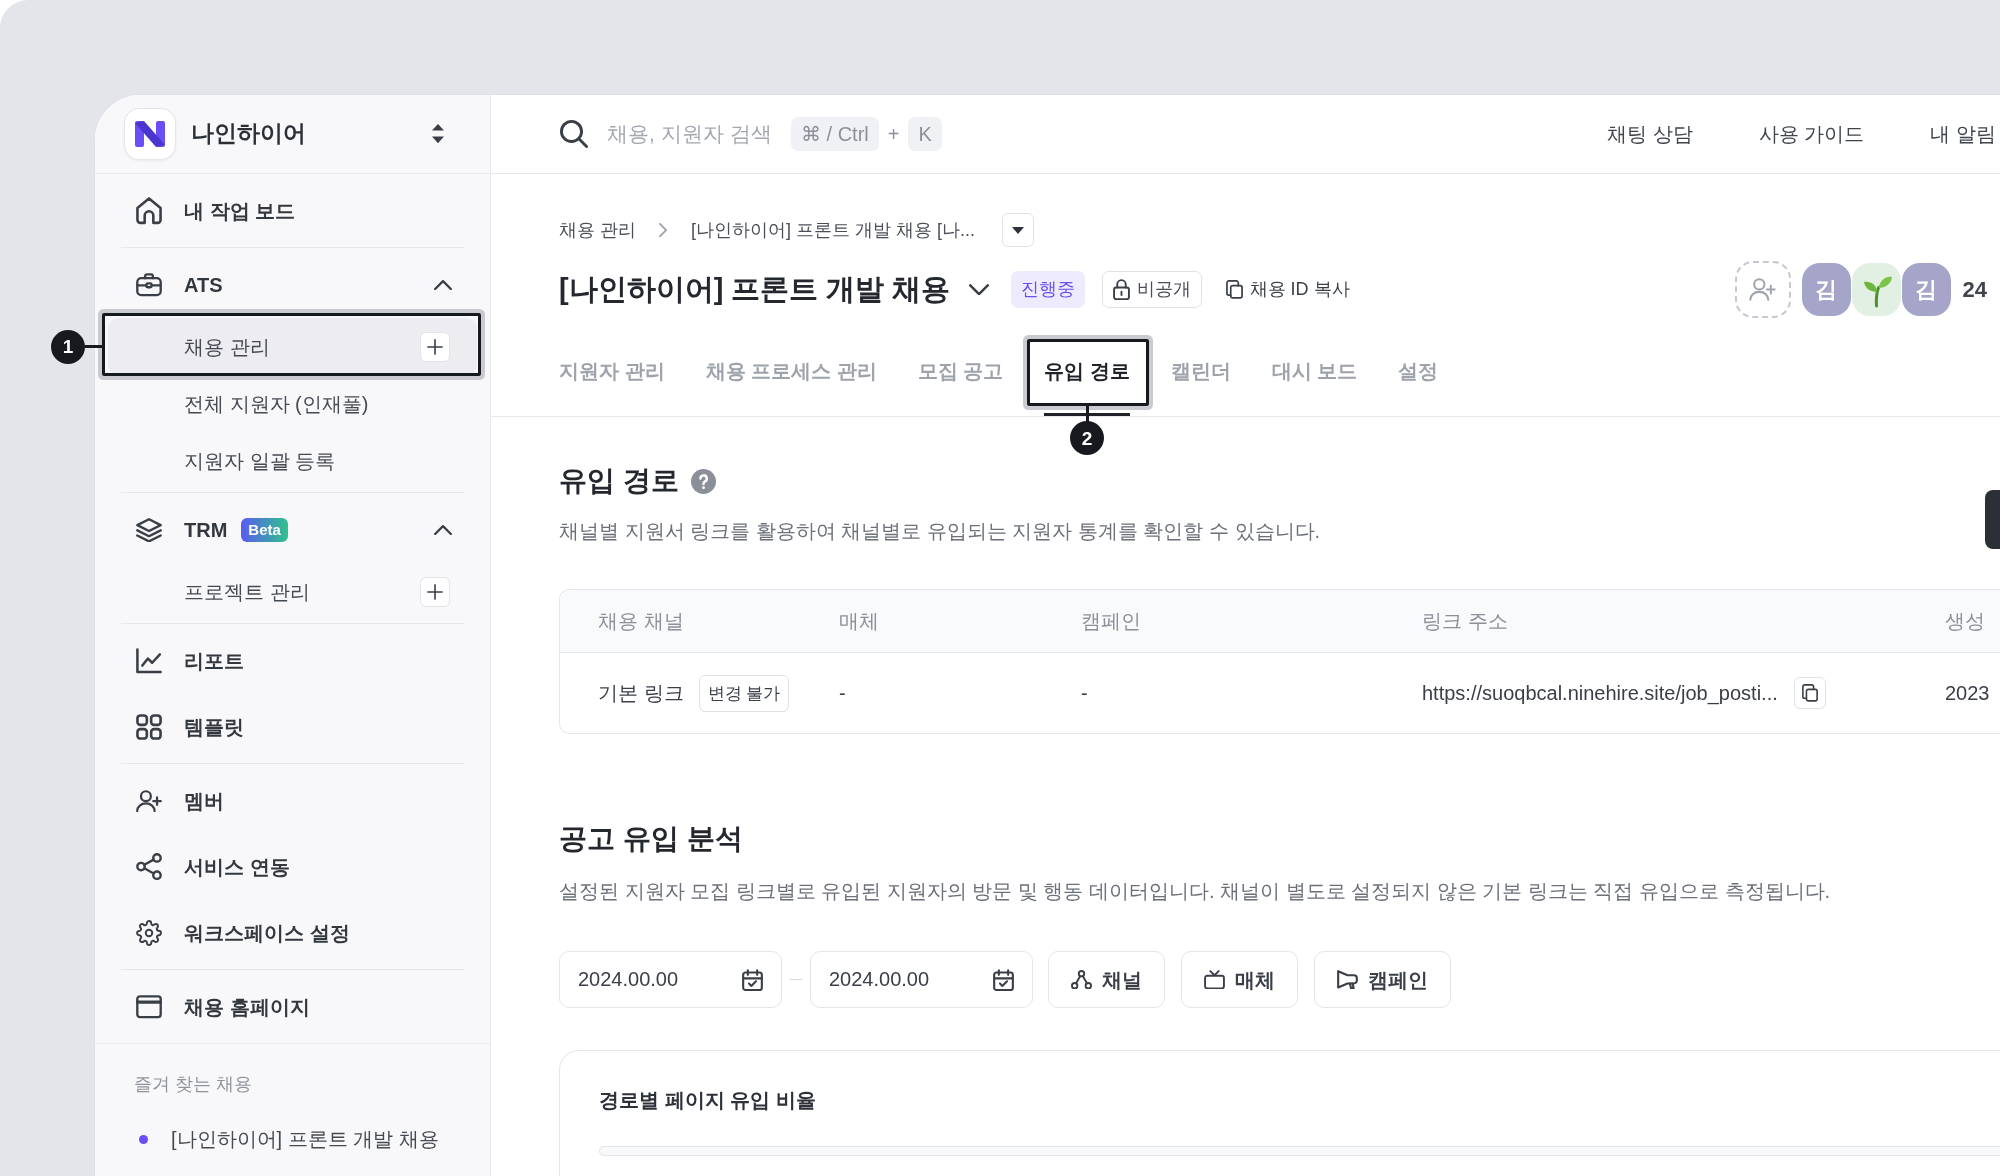  I want to click on card-title: 경로별 페이지 유입 비율, so click(708, 1100).